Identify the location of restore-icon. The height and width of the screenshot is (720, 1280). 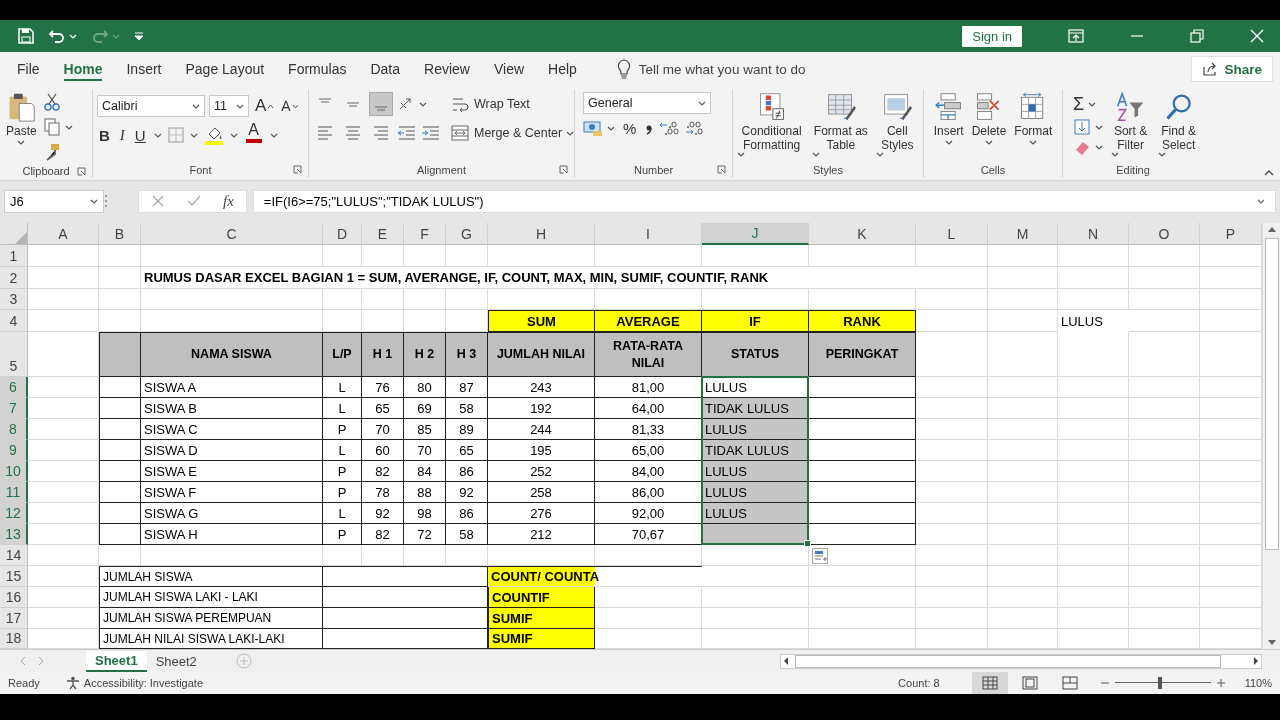
(1197, 36).